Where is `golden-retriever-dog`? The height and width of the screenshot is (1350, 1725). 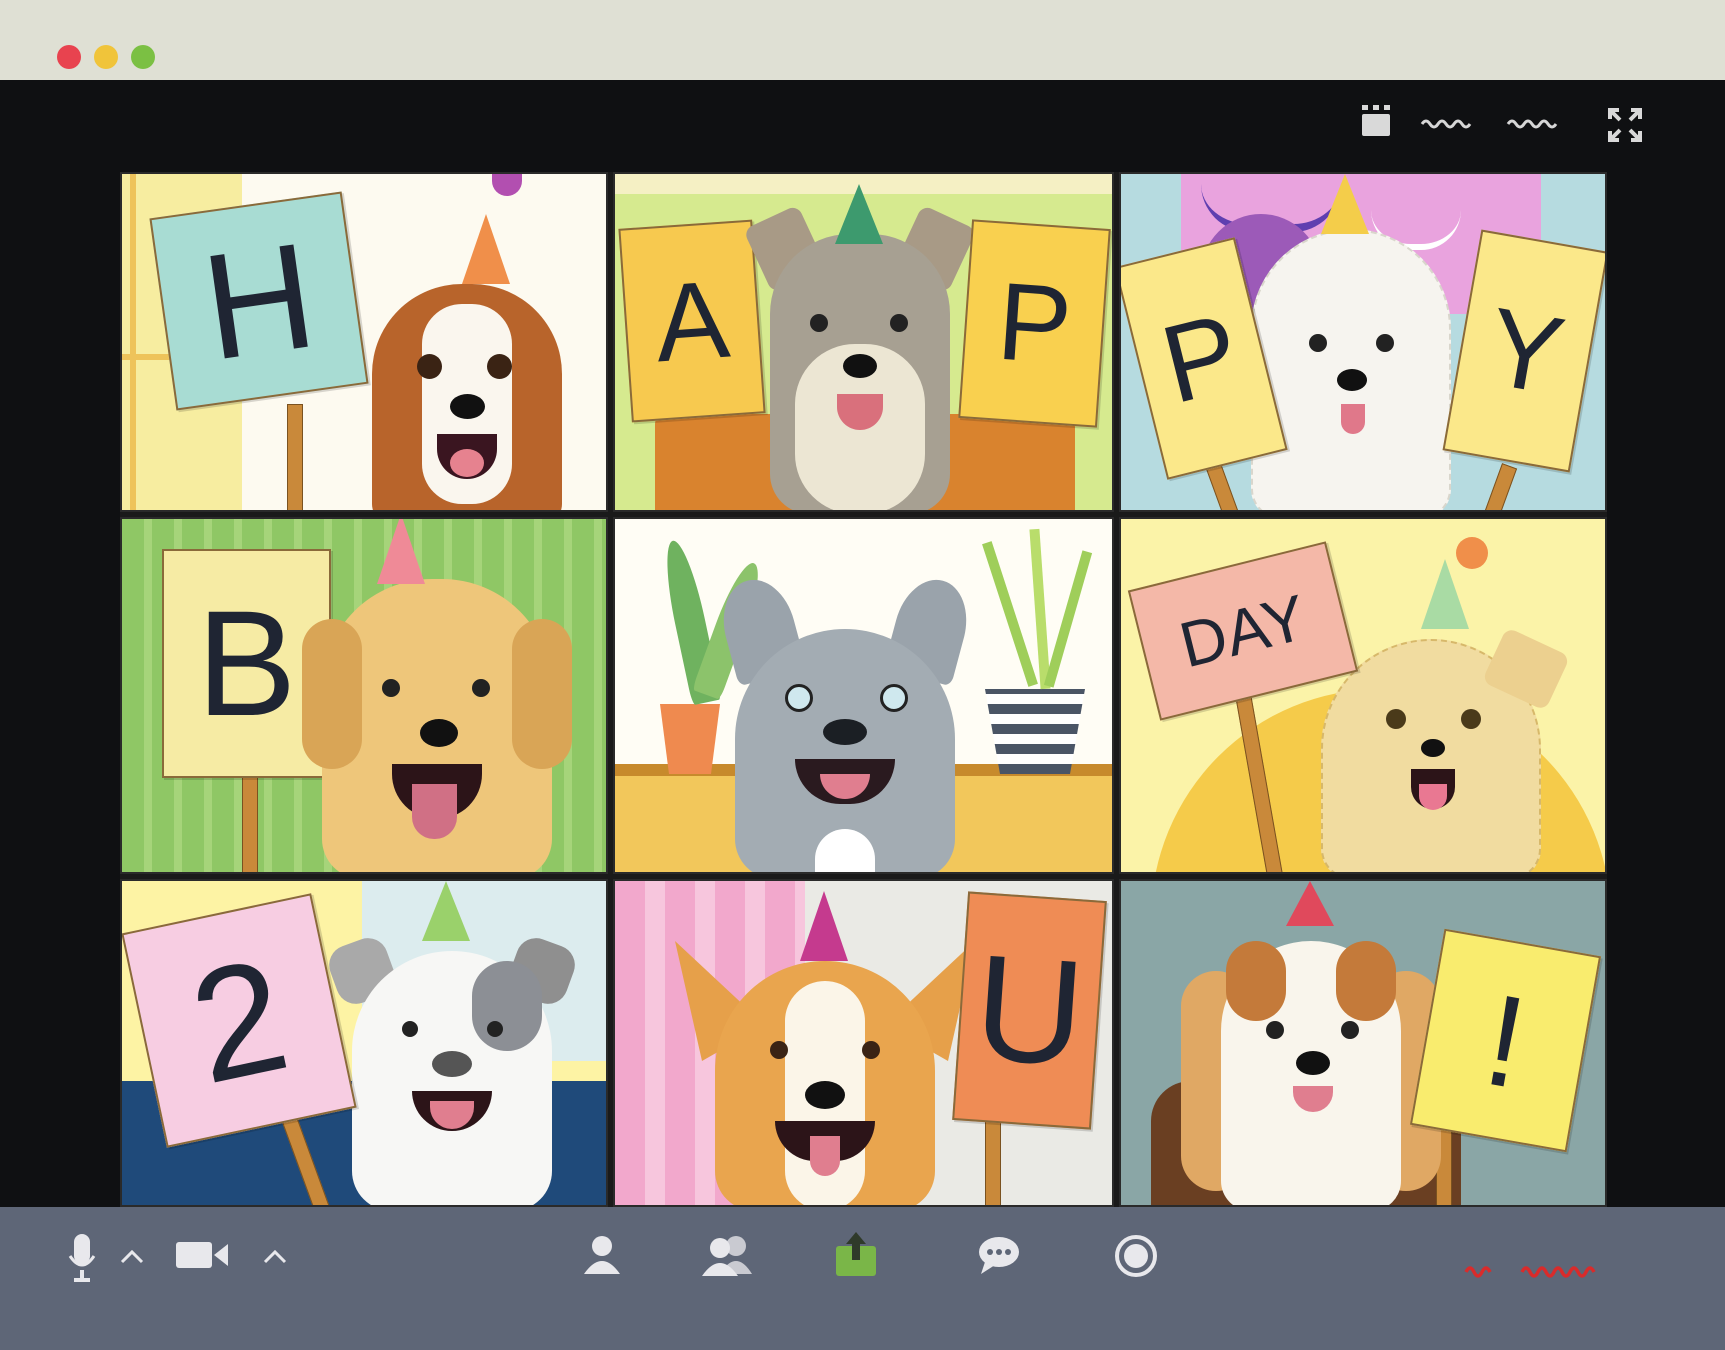
golden-retriever-dog is located at coordinates (437, 725).